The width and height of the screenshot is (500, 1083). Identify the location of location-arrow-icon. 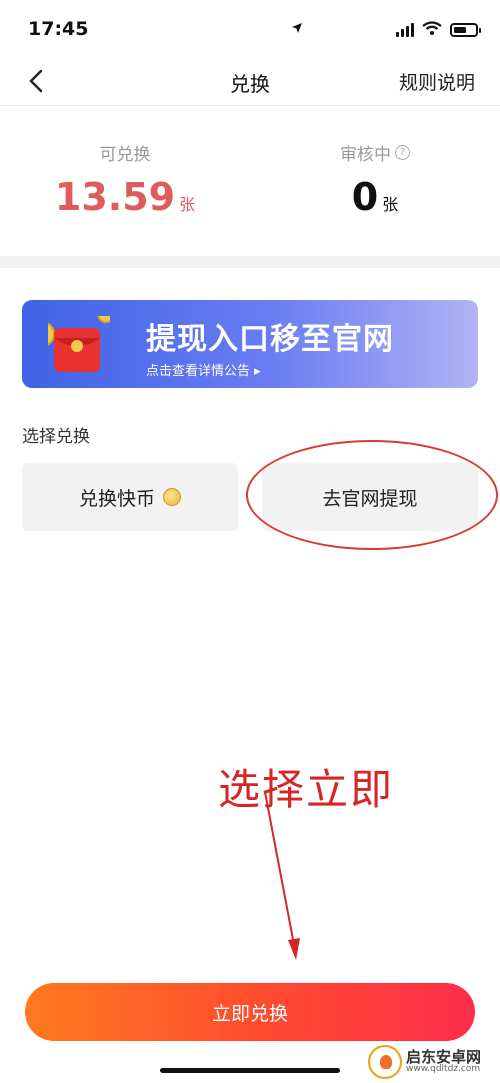
(297, 28).